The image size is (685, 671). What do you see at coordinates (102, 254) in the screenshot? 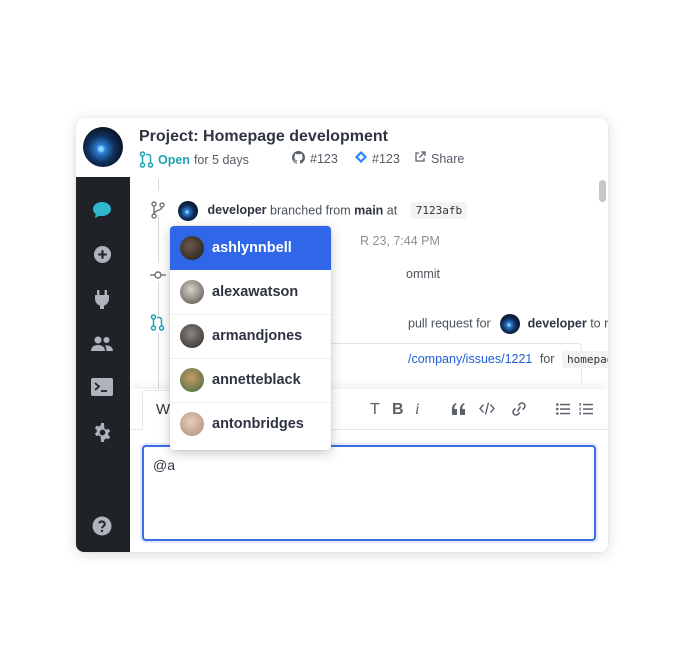
I see `add-icon` at bounding box center [102, 254].